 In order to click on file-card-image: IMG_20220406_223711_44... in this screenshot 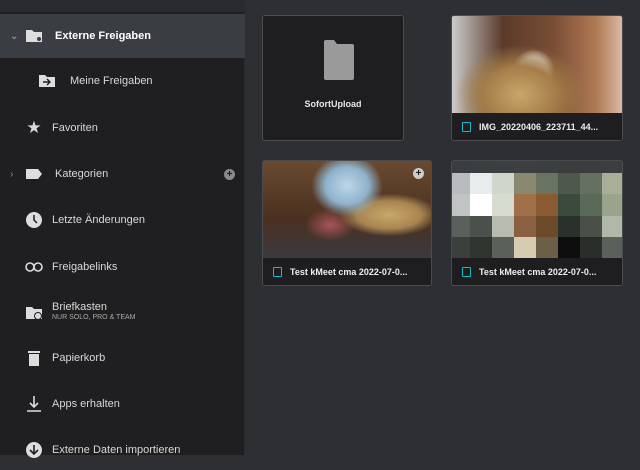, I will do `click(537, 78)`.